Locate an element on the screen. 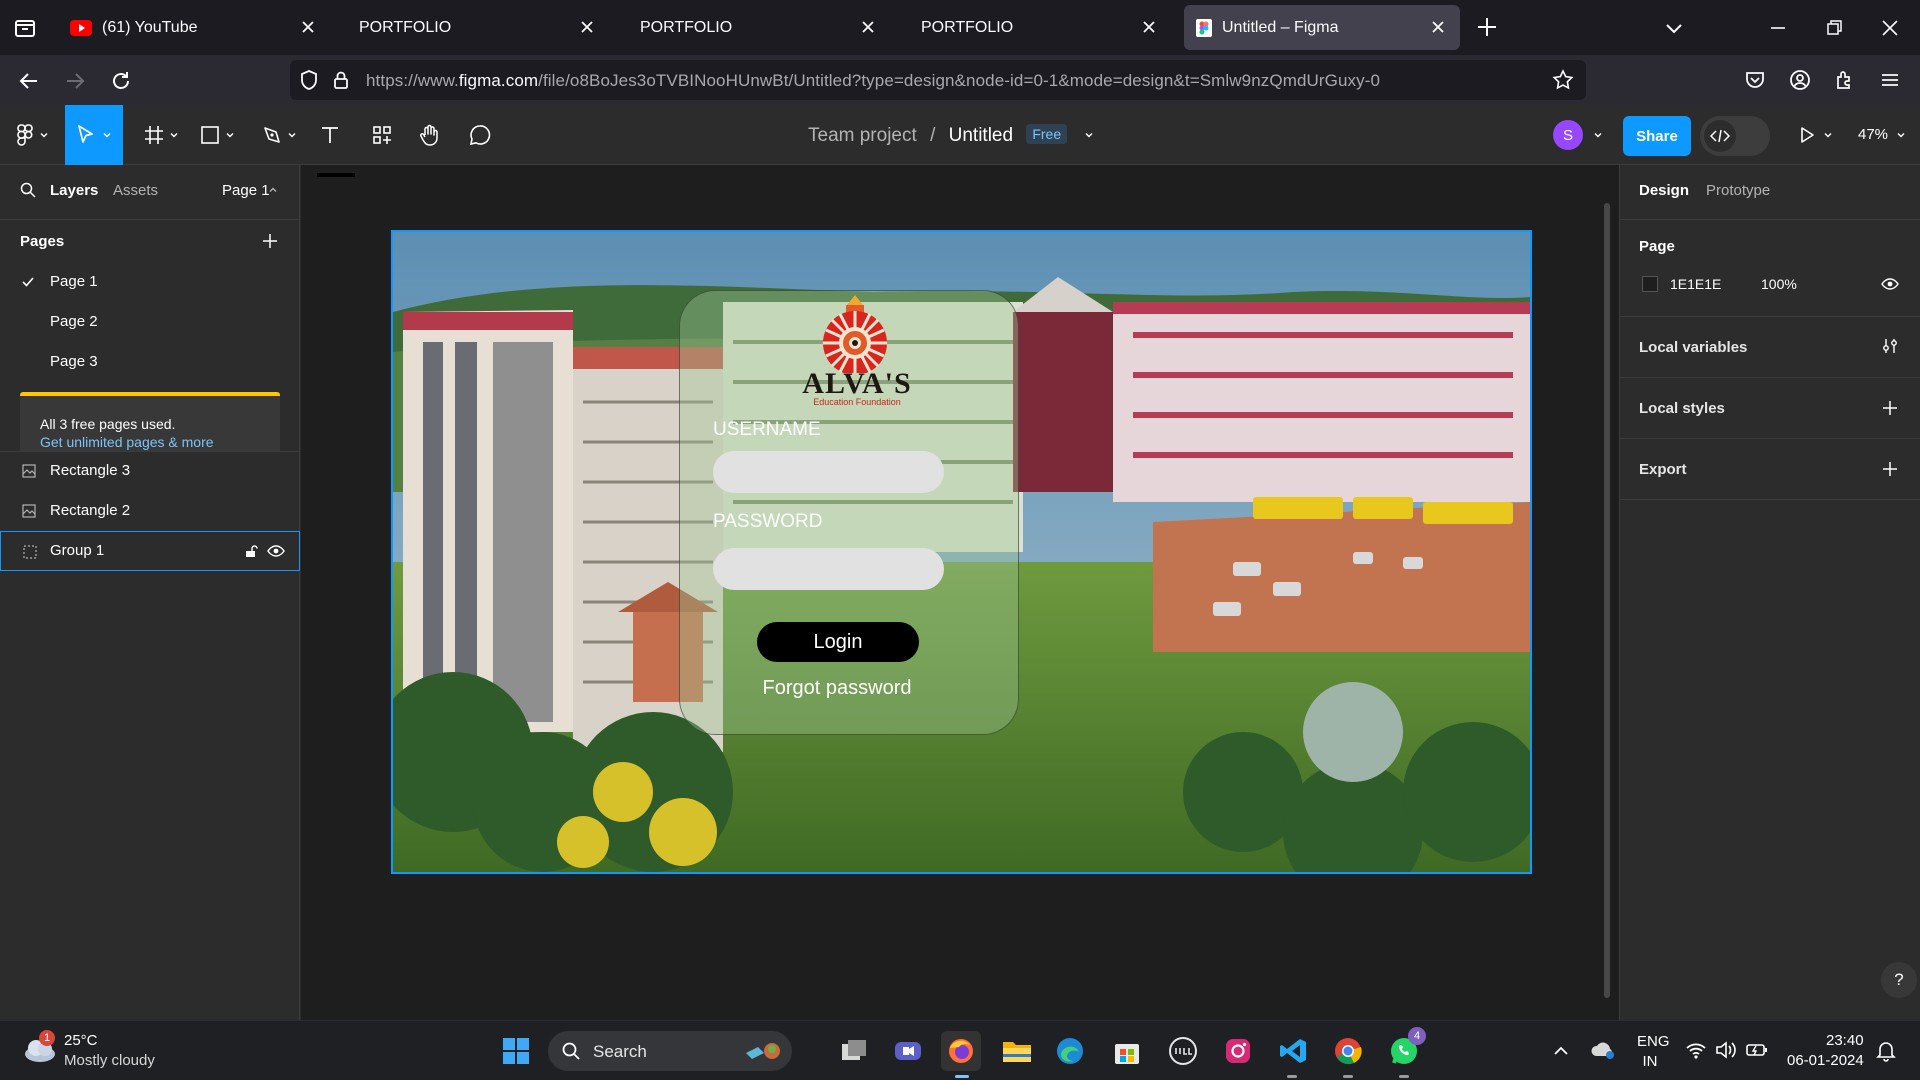  firefox-icon is located at coordinates (961, 1051).